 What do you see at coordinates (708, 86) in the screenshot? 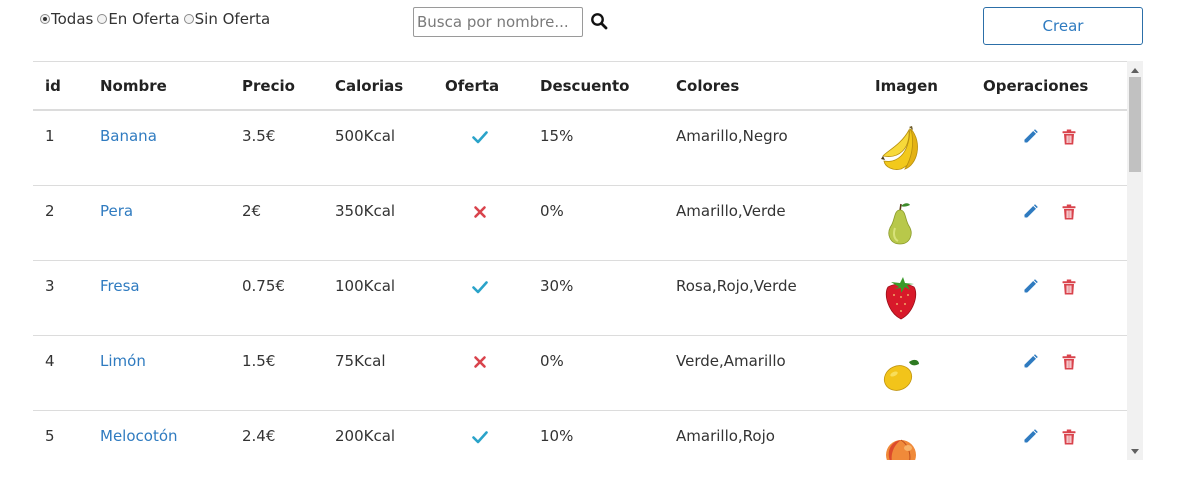
I see `header-colores: Colores` at bounding box center [708, 86].